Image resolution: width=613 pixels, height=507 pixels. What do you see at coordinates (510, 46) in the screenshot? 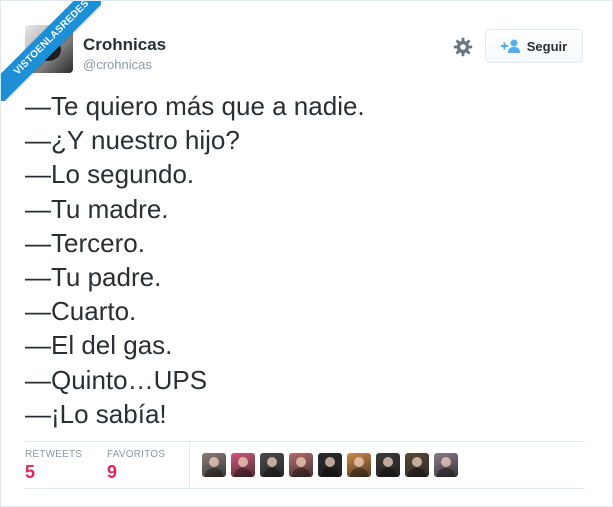
I see `add-user-icon` at bounding box center [510, 46].